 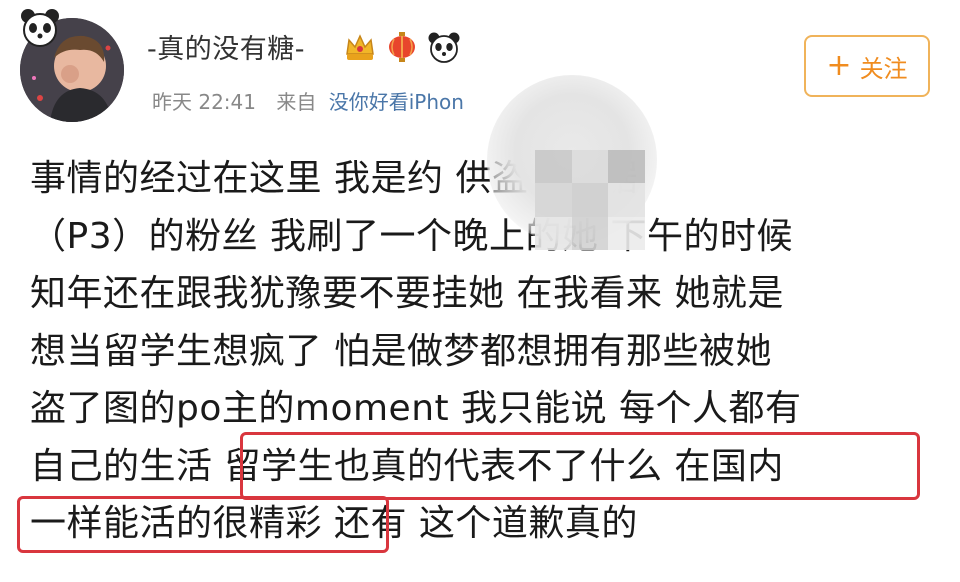 I want to click on lantern-icon, so click(x=402, y=47).